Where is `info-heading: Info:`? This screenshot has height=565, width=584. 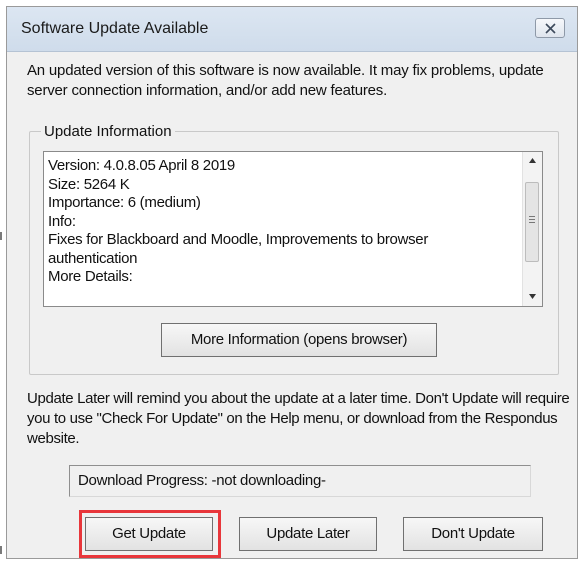
info-heading: Info: is located at coordinates (62, 221).